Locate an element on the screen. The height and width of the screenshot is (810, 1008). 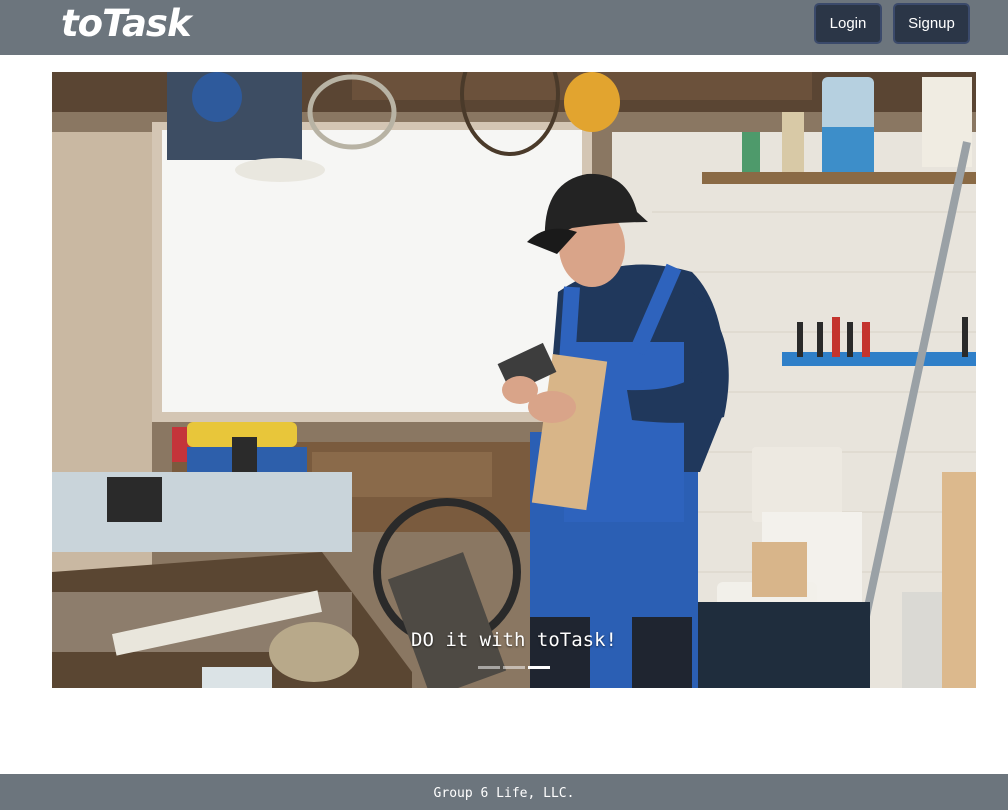
login-button: Login is located at coordinates (848, 23).